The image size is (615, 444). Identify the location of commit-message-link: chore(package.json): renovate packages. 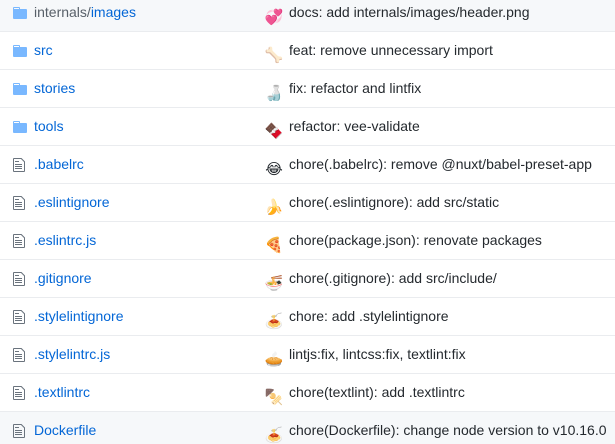
(415, 240).